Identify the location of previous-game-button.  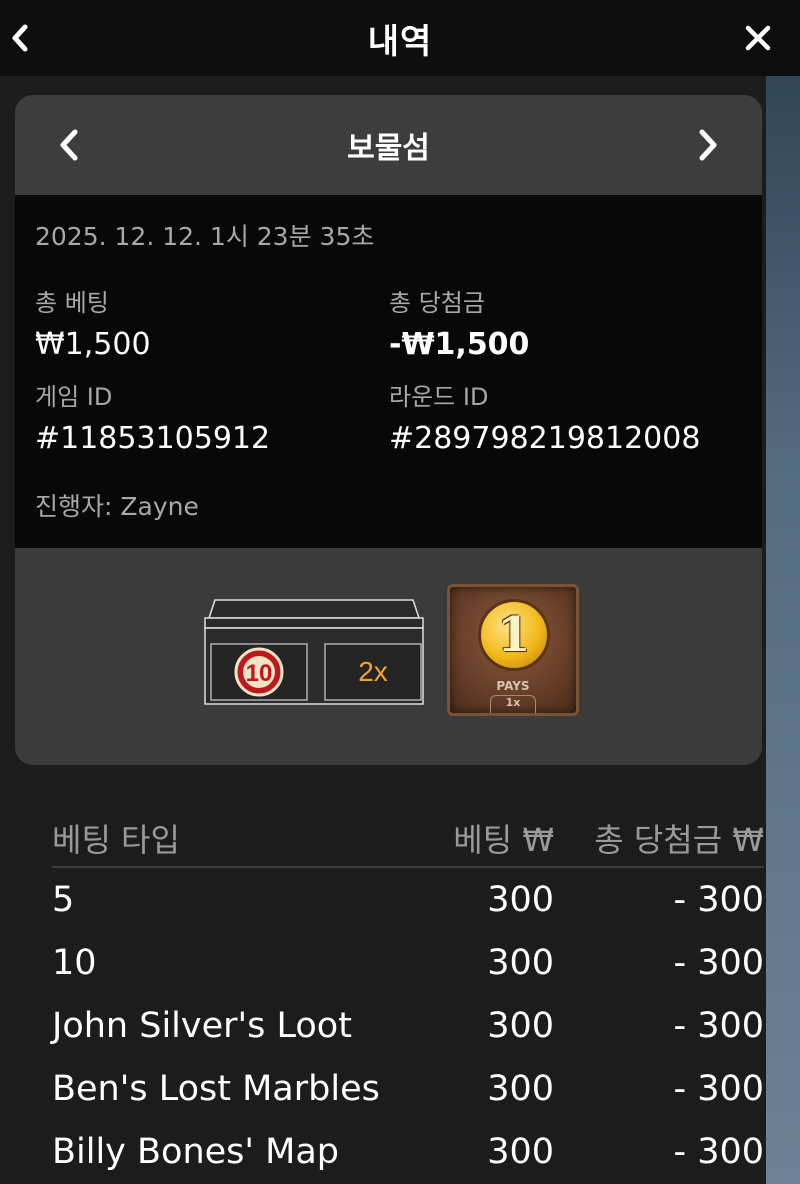
(69, 145).